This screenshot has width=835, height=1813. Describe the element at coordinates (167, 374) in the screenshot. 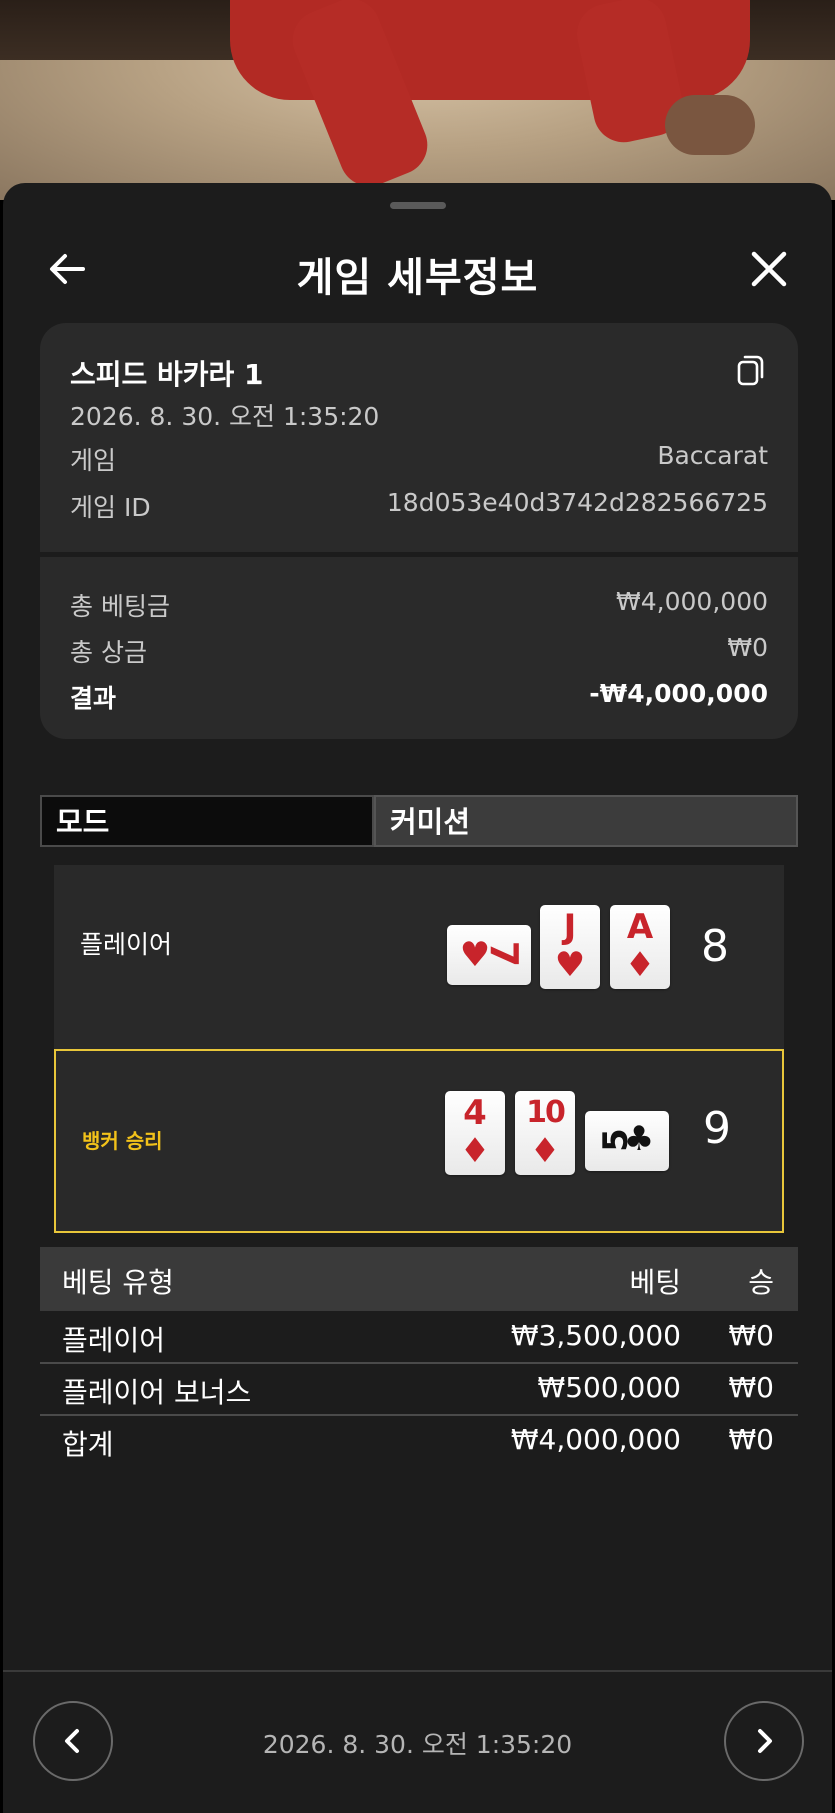

I see `game-name: 스피드 바카라 1` at that location.